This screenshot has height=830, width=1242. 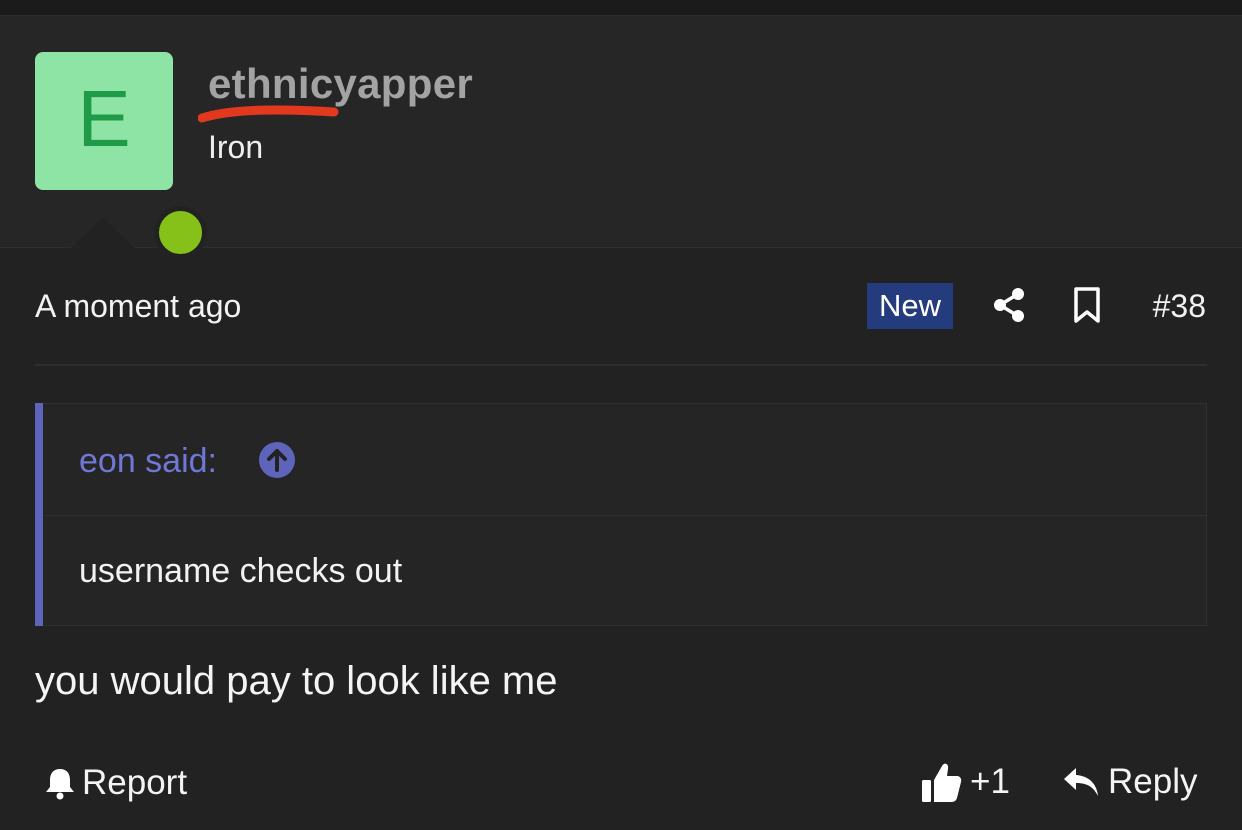 What do you see at coordinates (1153, 781) in the screenshot?
I see `reply-label: Reply` at bounding box center [1153, 781].